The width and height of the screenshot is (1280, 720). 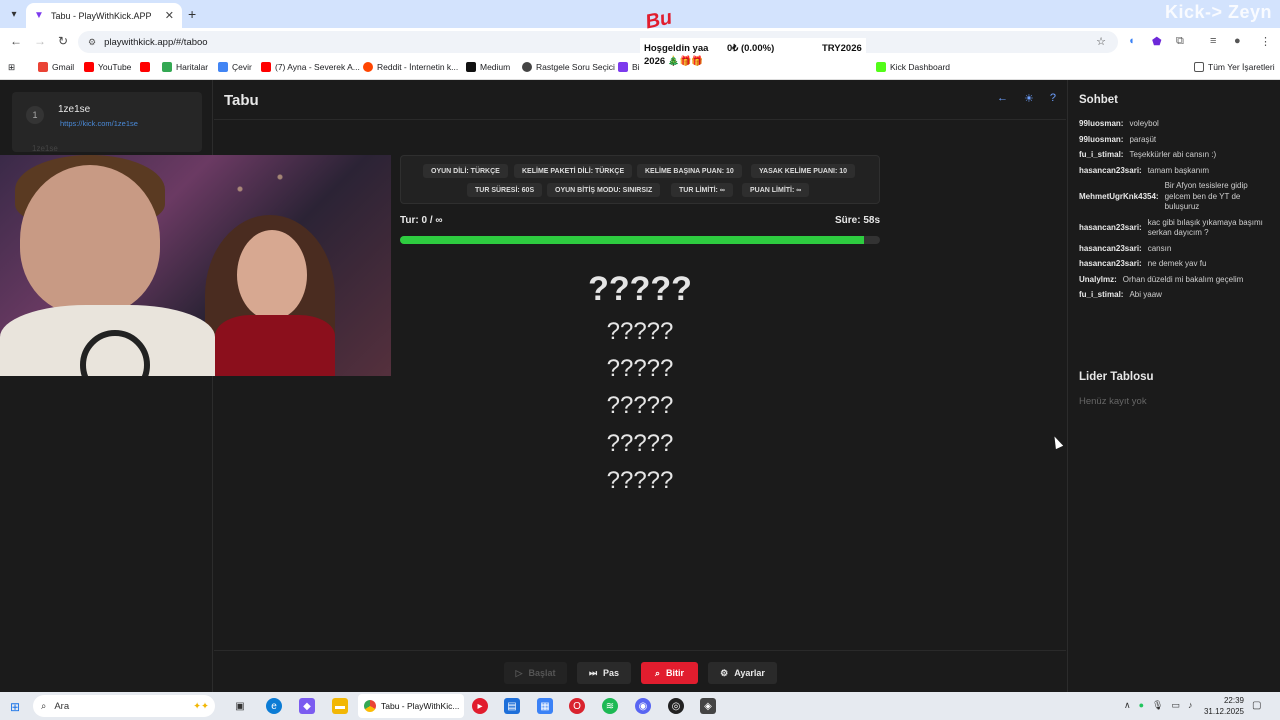 What do you see at coordinates (99, 123) in the screenshot?
I see `player-link: https://kick.com/1ze1se` at bounding box center [99, 123].